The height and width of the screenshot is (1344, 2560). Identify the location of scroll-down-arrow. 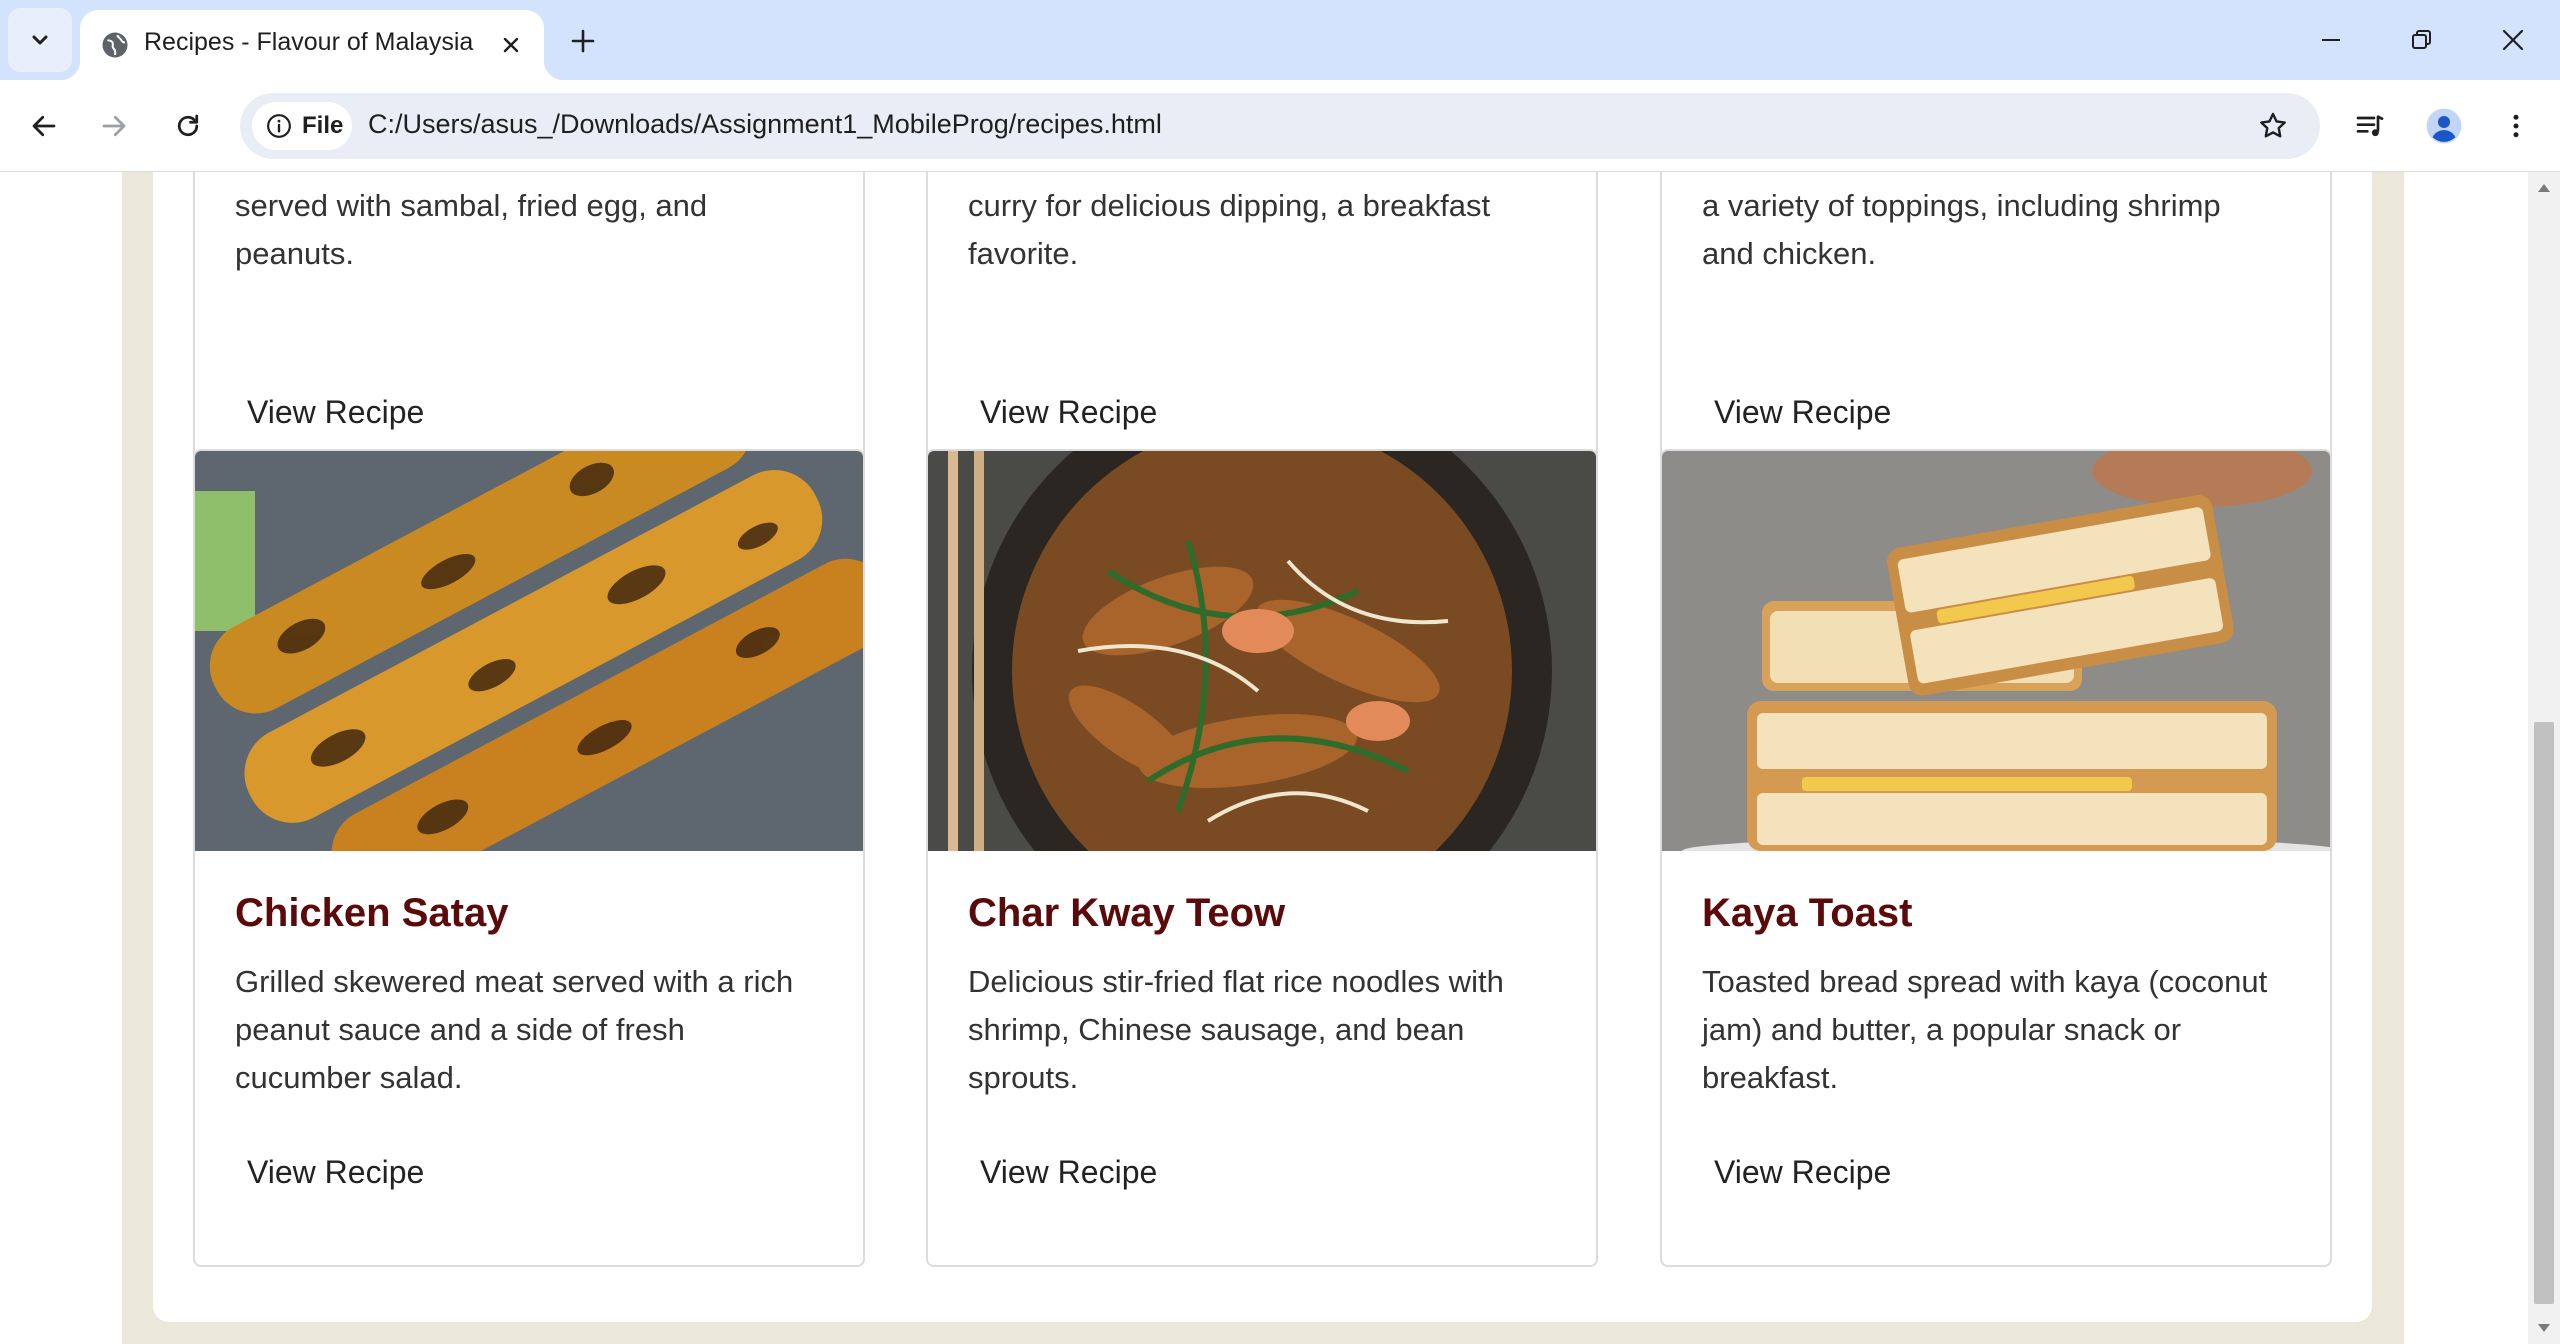
(2544, 1328).